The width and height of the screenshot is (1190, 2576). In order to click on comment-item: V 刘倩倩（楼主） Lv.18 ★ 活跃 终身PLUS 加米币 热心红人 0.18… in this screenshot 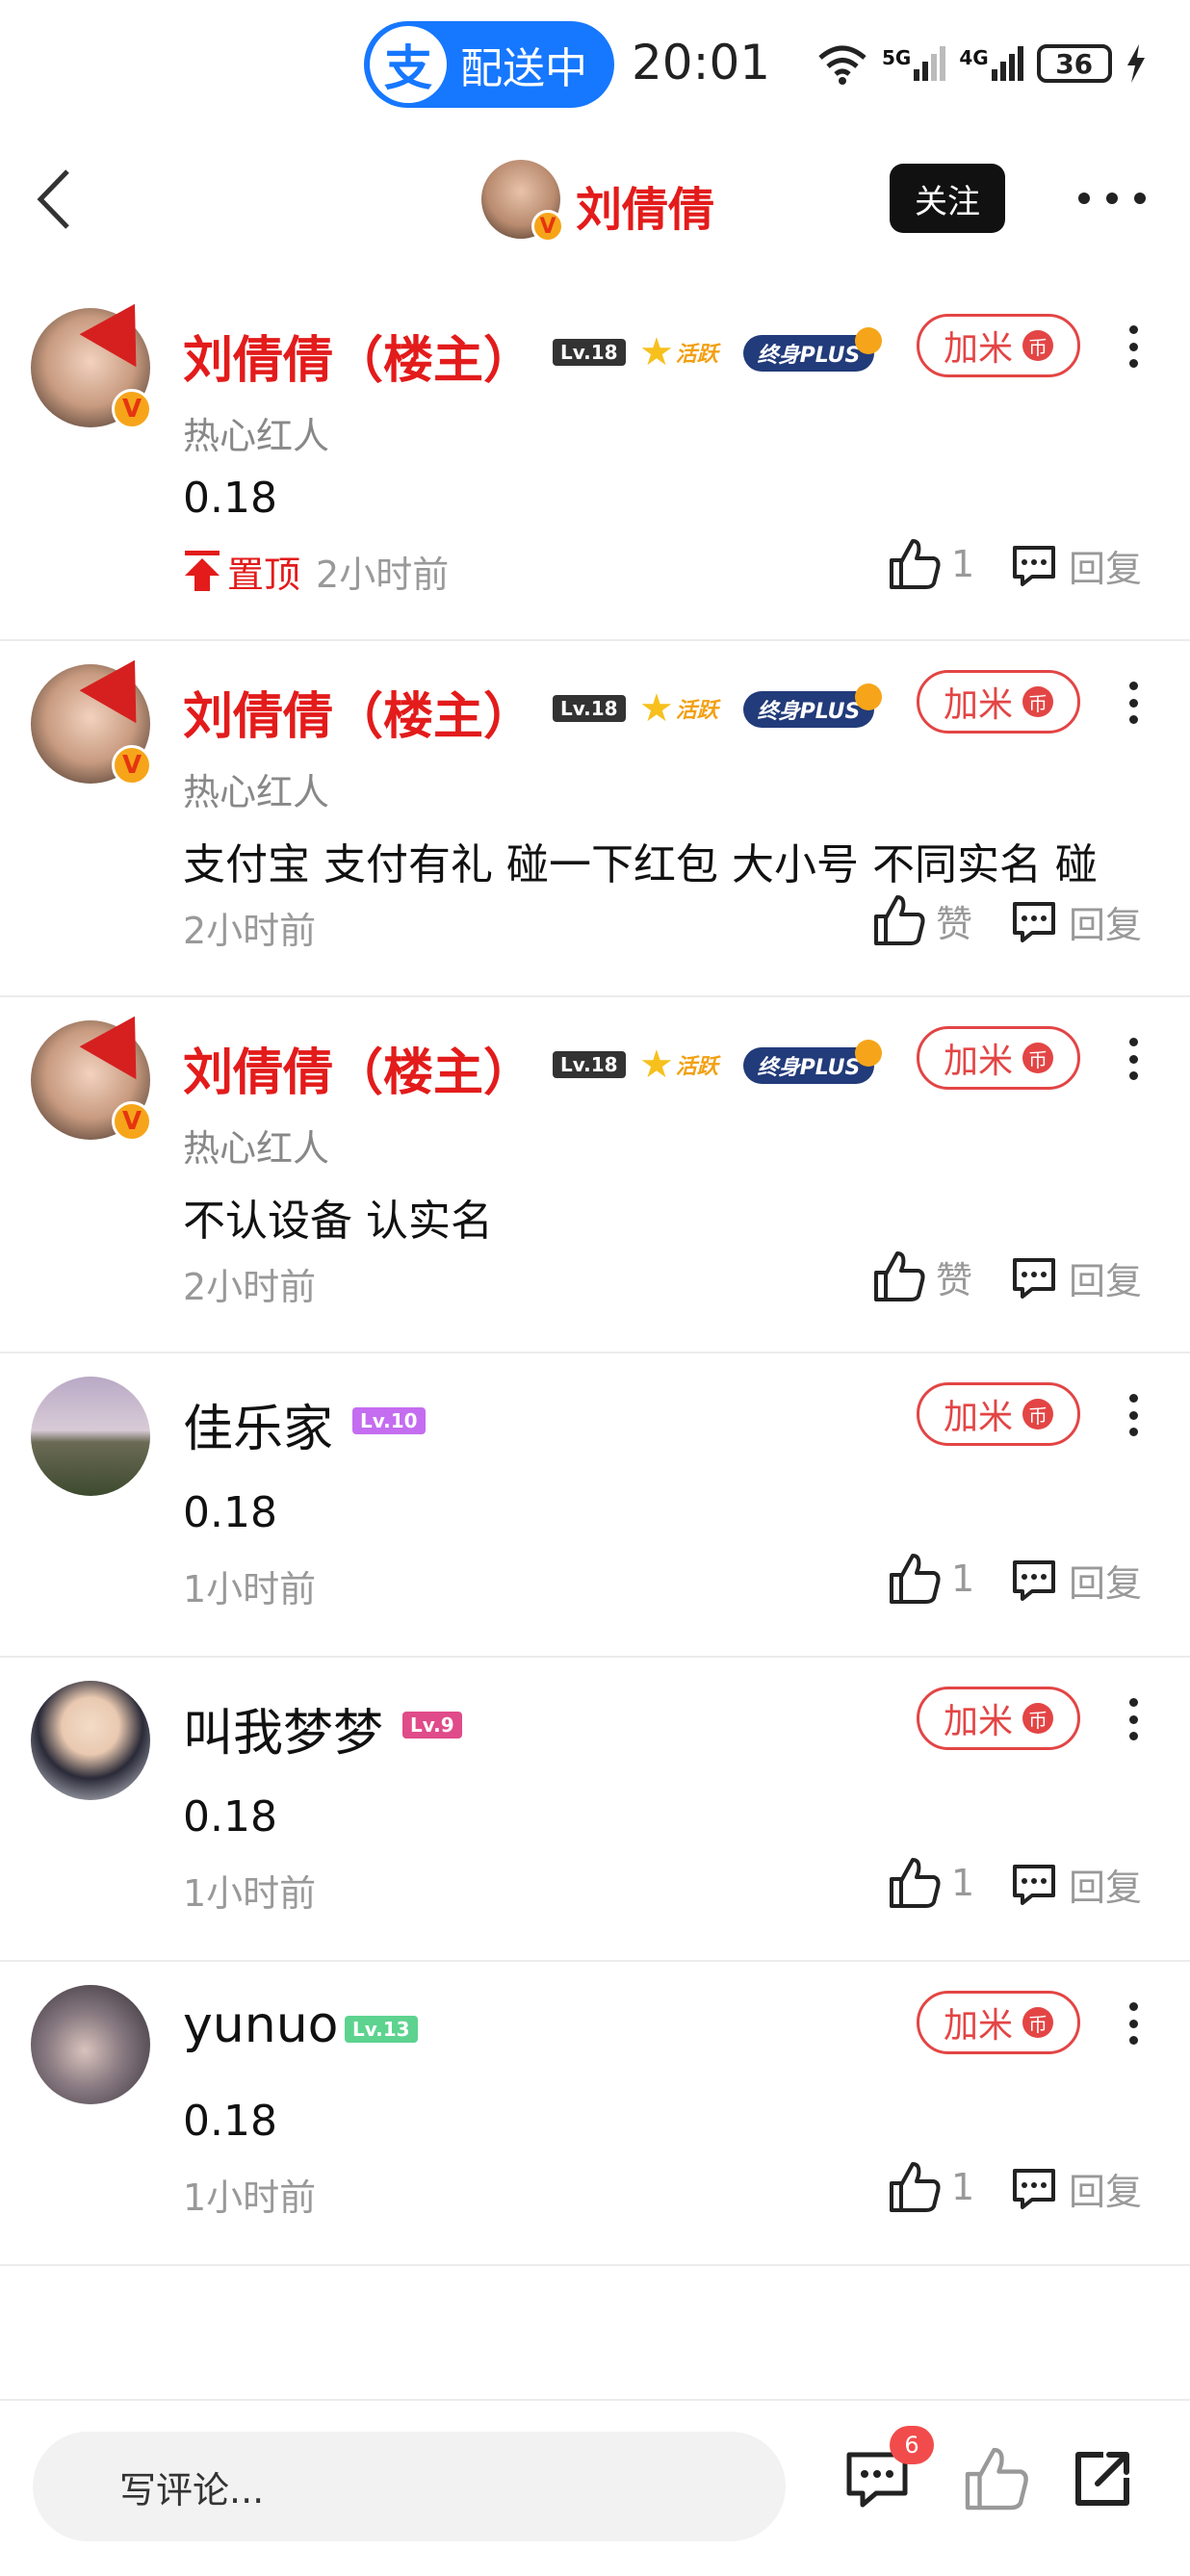, I will do `click(595, 463)`.